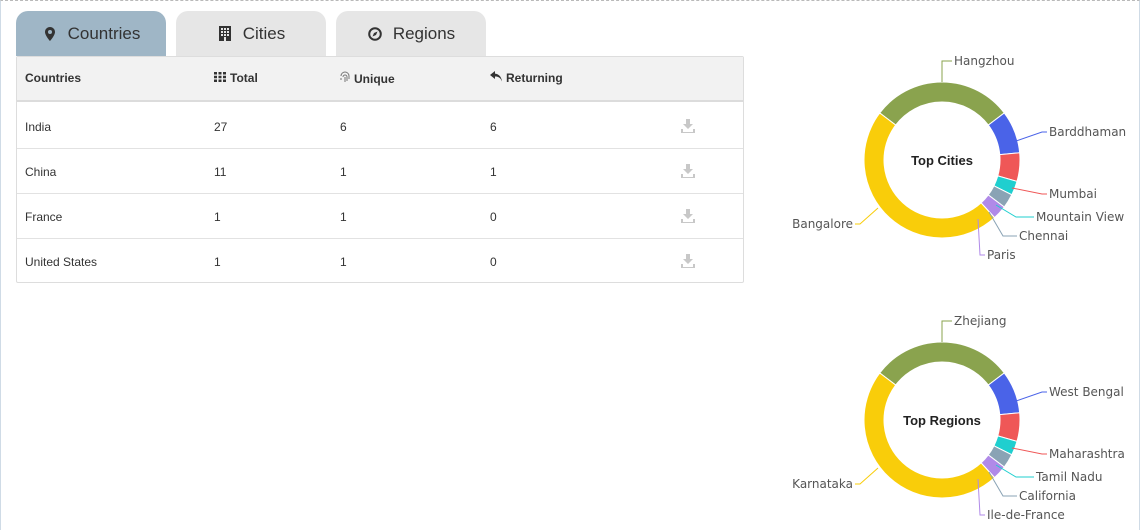  What do you see at coordinates (822, 484) in the screenshot?
I see `slice-label: Karnataka` at bounding box center [822, 484].